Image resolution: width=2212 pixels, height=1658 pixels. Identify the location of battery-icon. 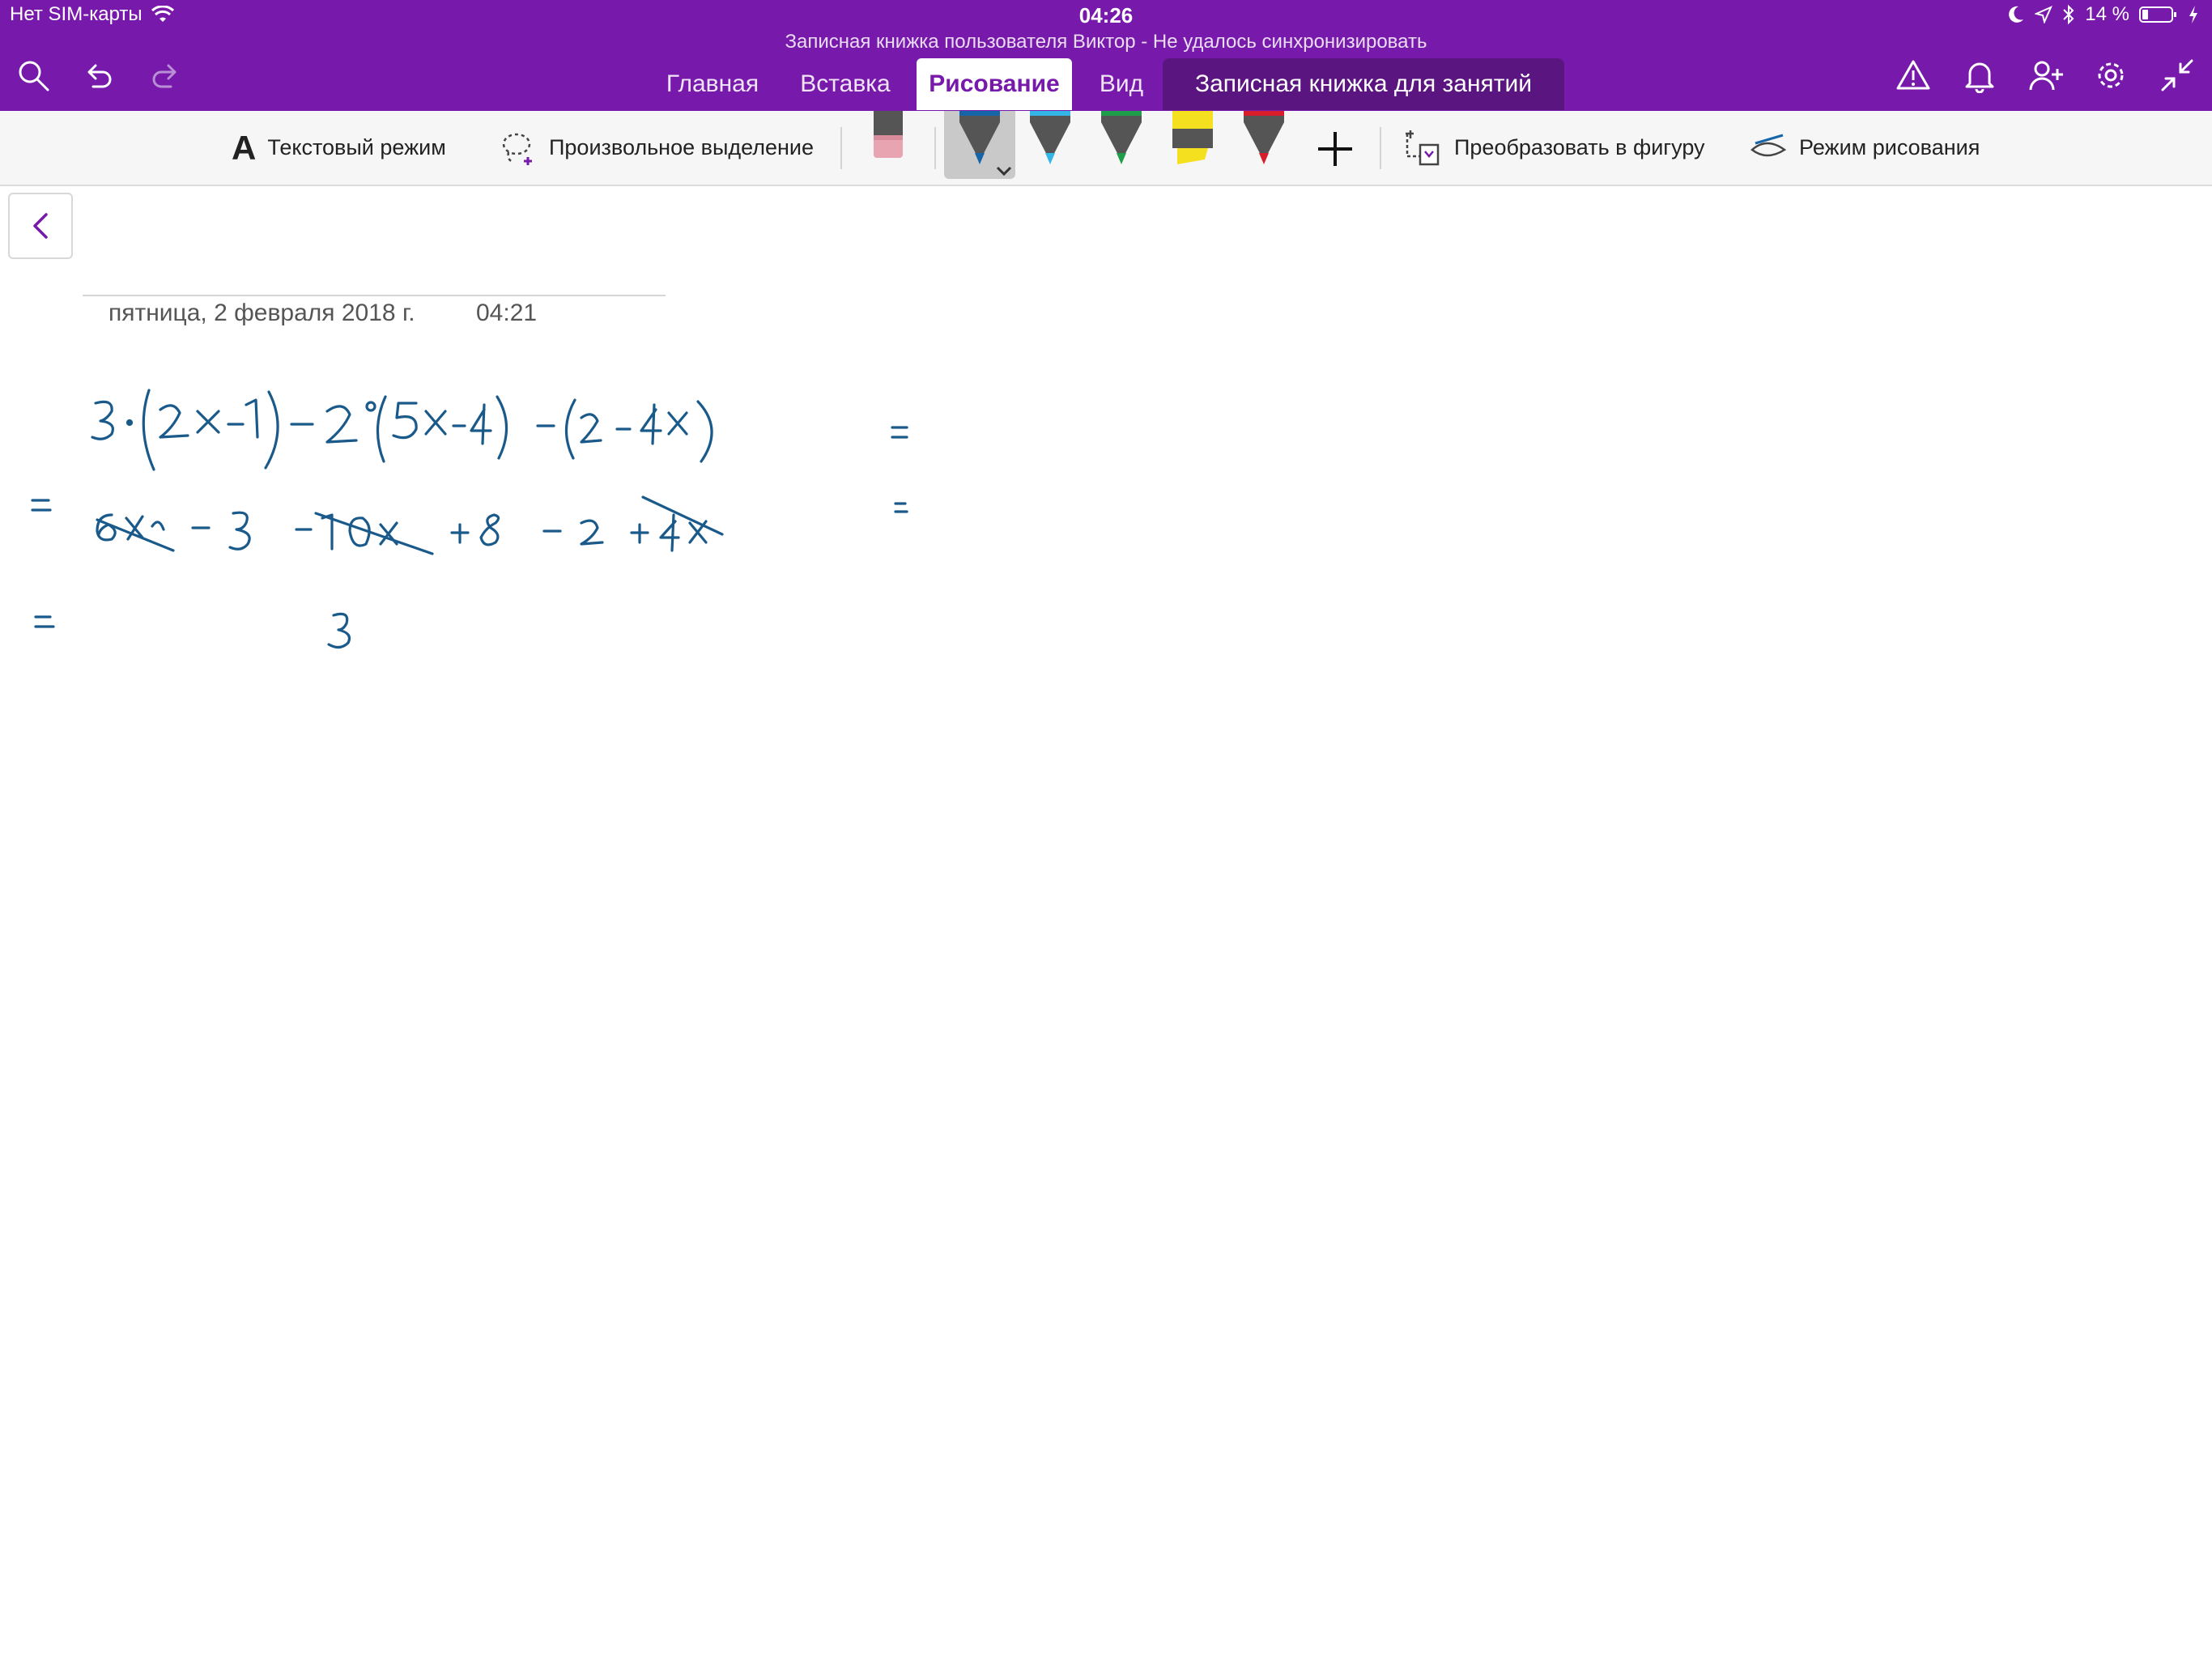
(2157, 14).